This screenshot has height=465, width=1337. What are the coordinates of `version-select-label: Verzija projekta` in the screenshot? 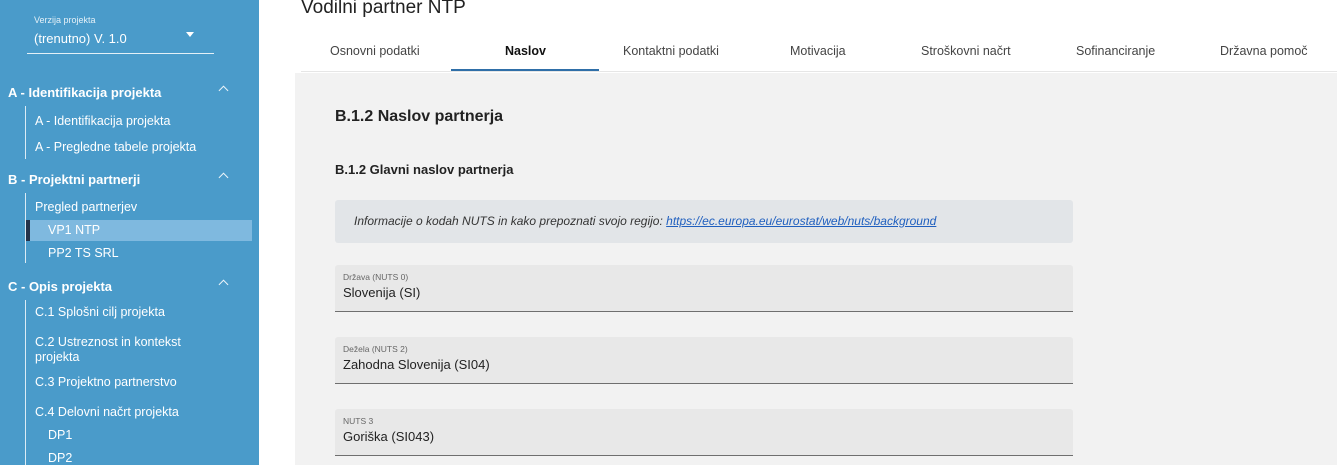 It's located at (65, 20).